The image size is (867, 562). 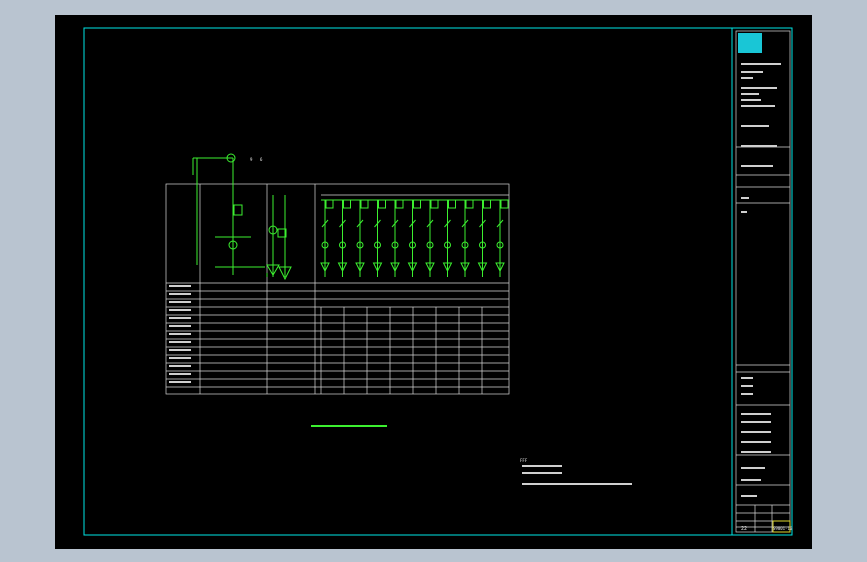 What do you see at coordinates (783, 528) in the screenshot?
I see `sheet-code: S9001-10` at bounding box center [783, 528].